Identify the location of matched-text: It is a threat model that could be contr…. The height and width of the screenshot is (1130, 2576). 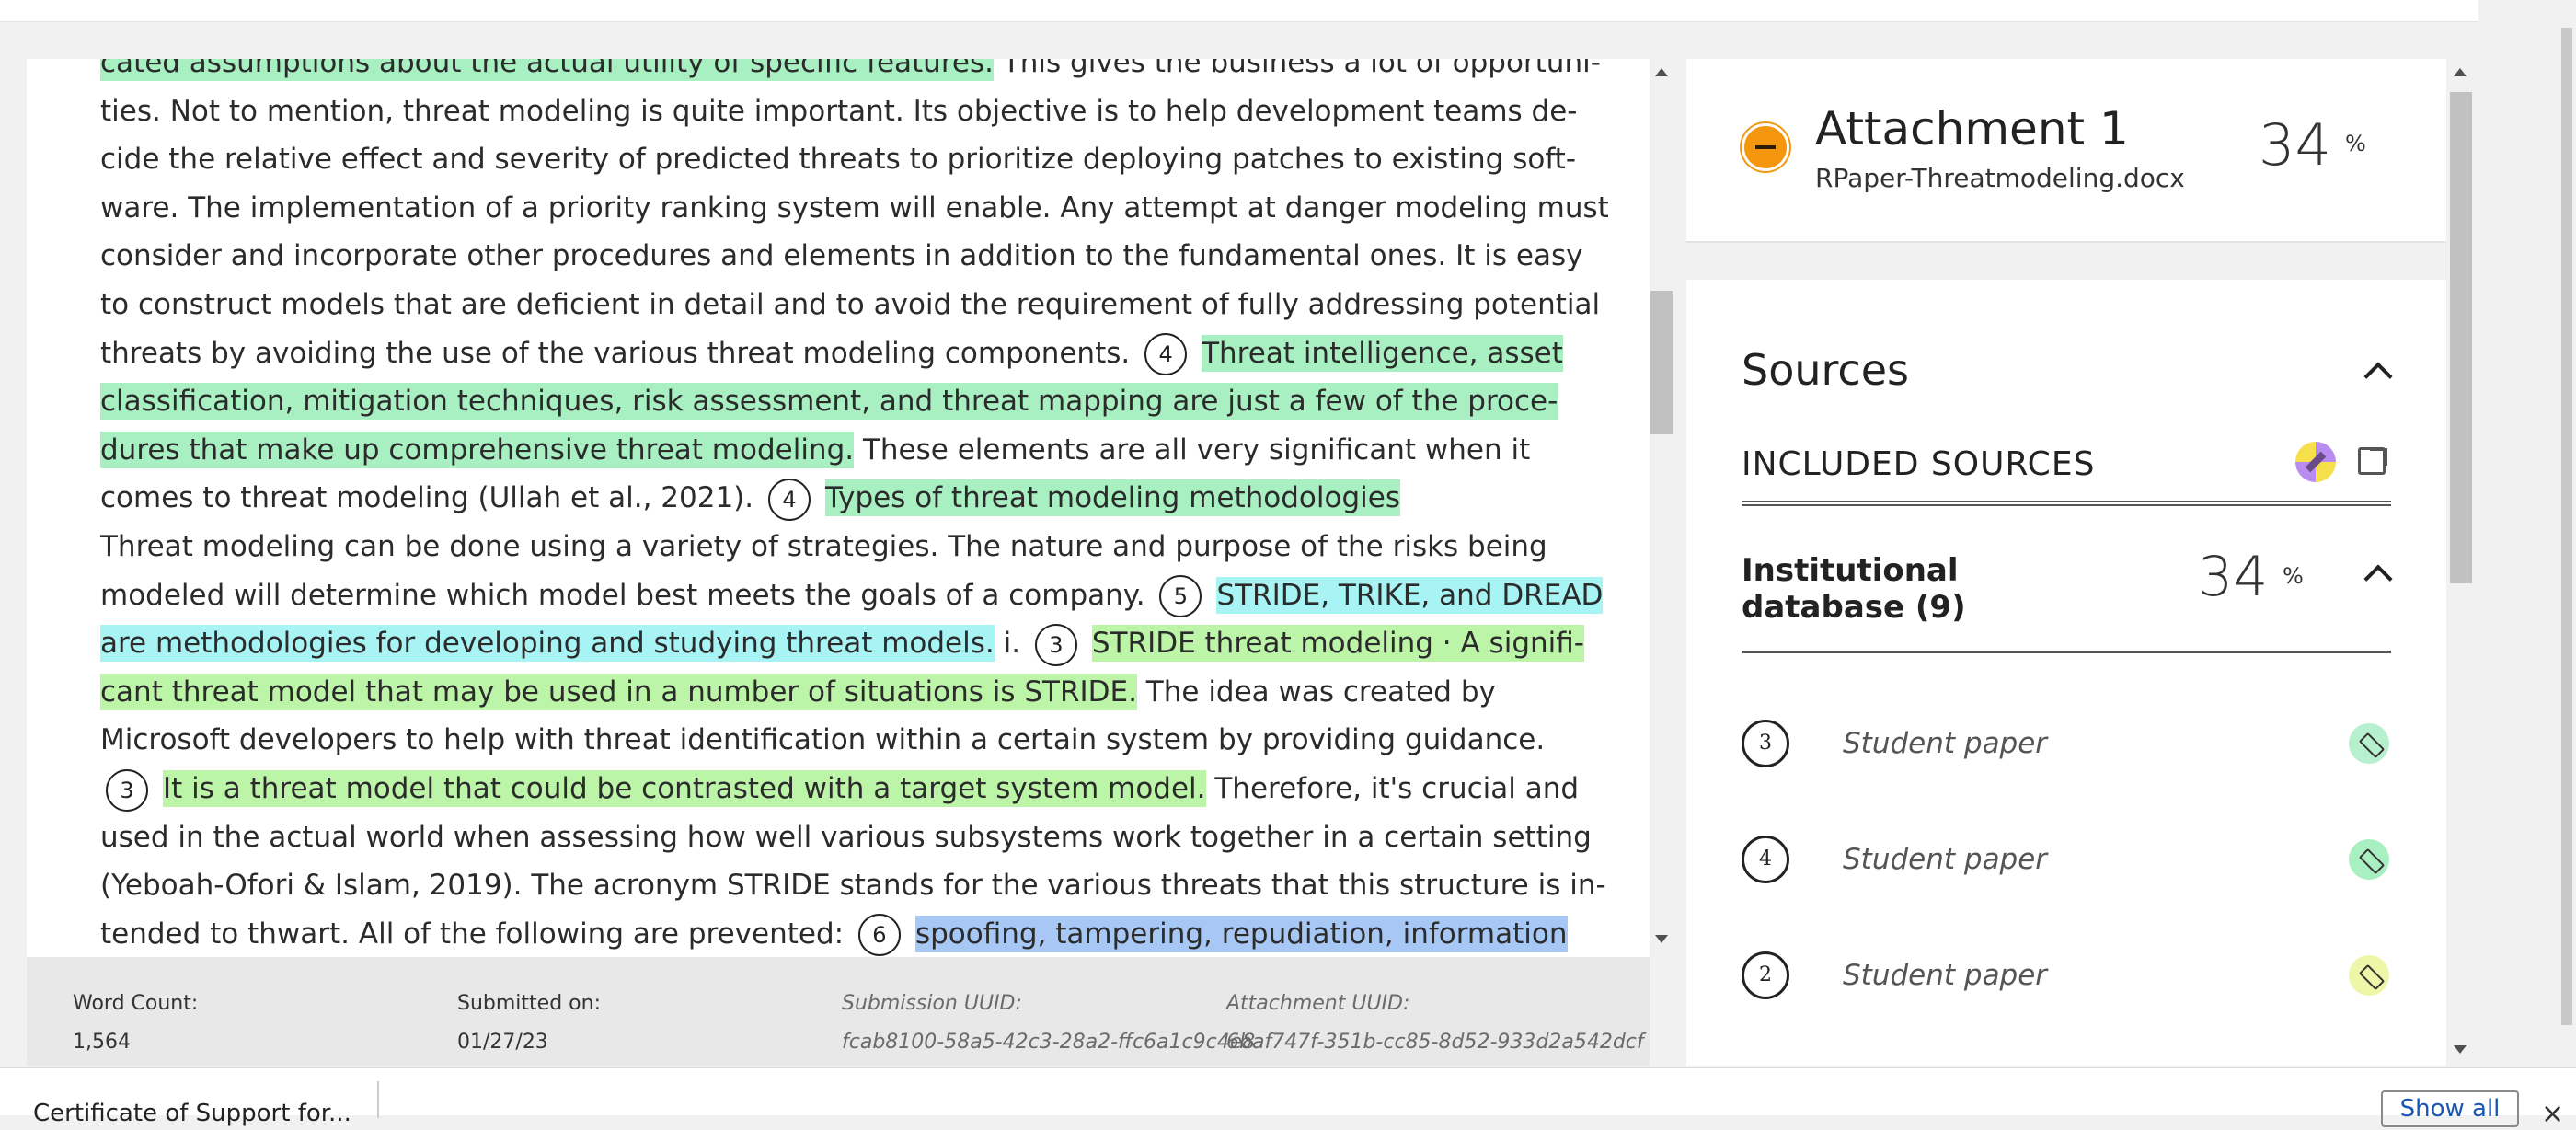
(684, 788).